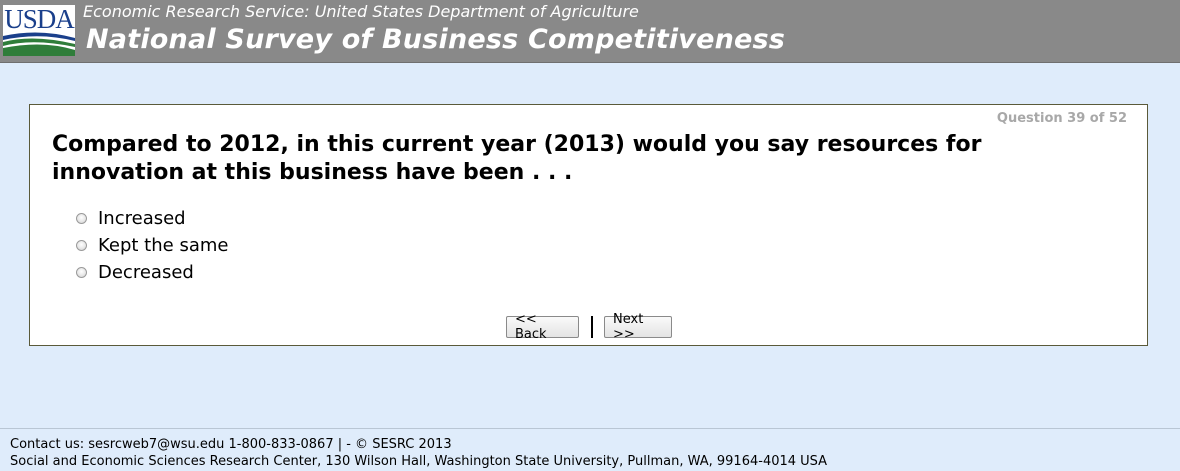  Describe the element at coordinates (146, 272) in the screenshot. I see `option-label: Decreased` at that location.